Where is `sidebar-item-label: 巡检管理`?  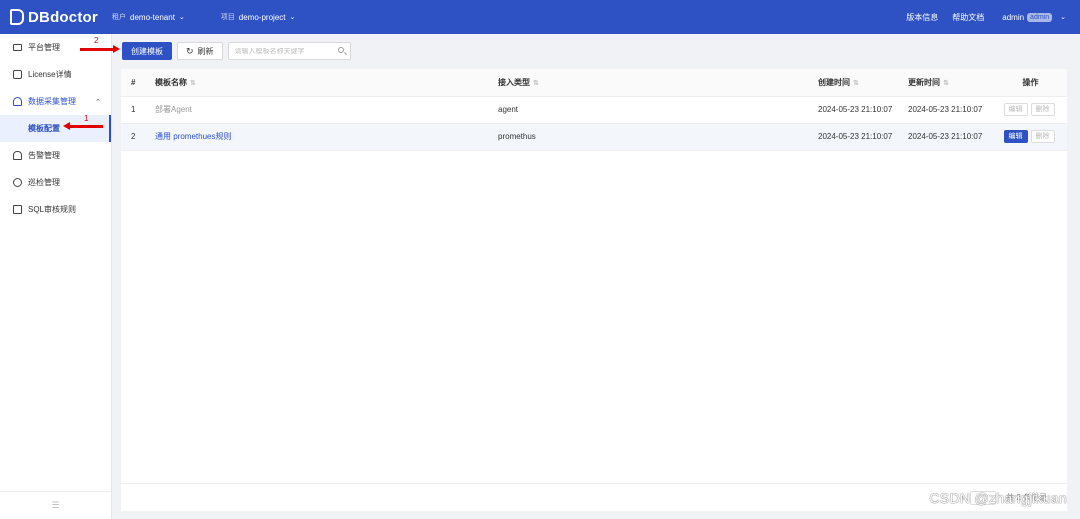 sidebar-item-label: 巡检管理 is located at coordinates (44, 182).